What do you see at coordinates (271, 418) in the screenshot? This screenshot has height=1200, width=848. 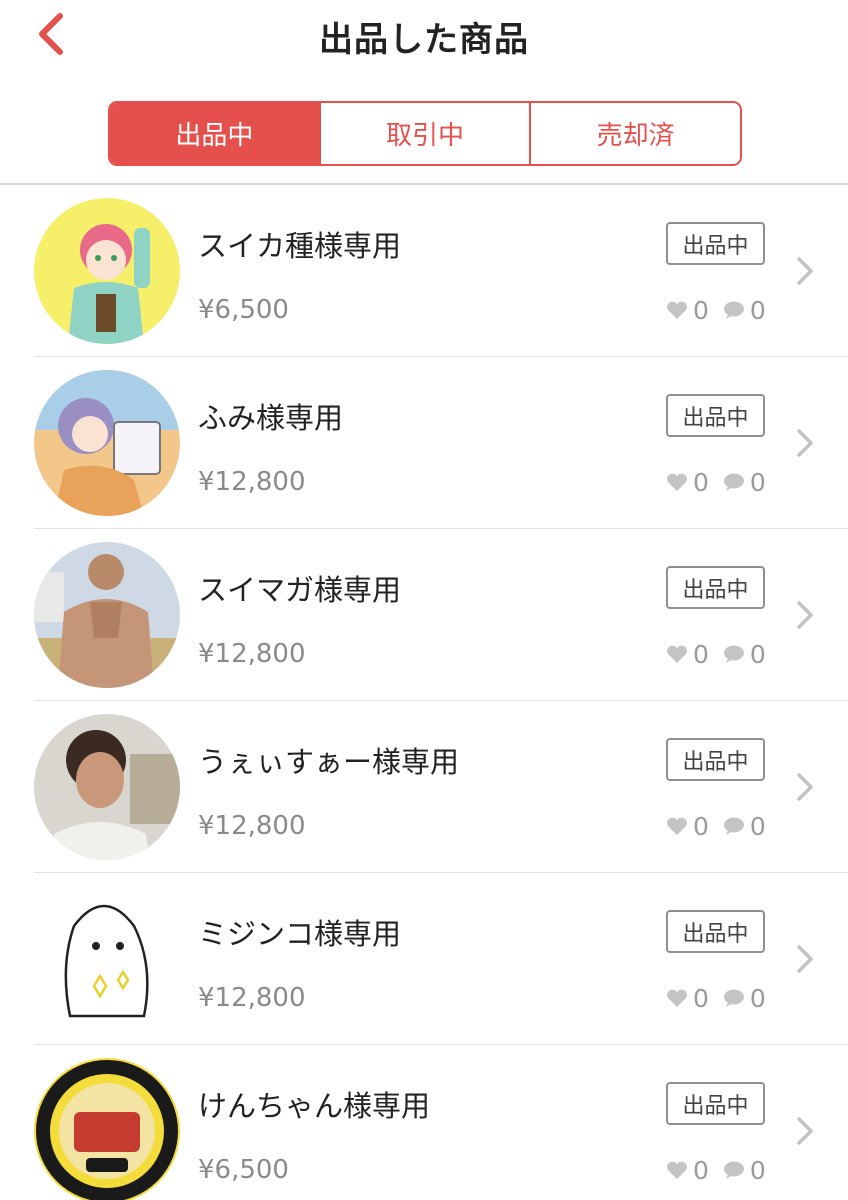 I see `item-title: ふみ様専用` at bounding box center [271, 418].